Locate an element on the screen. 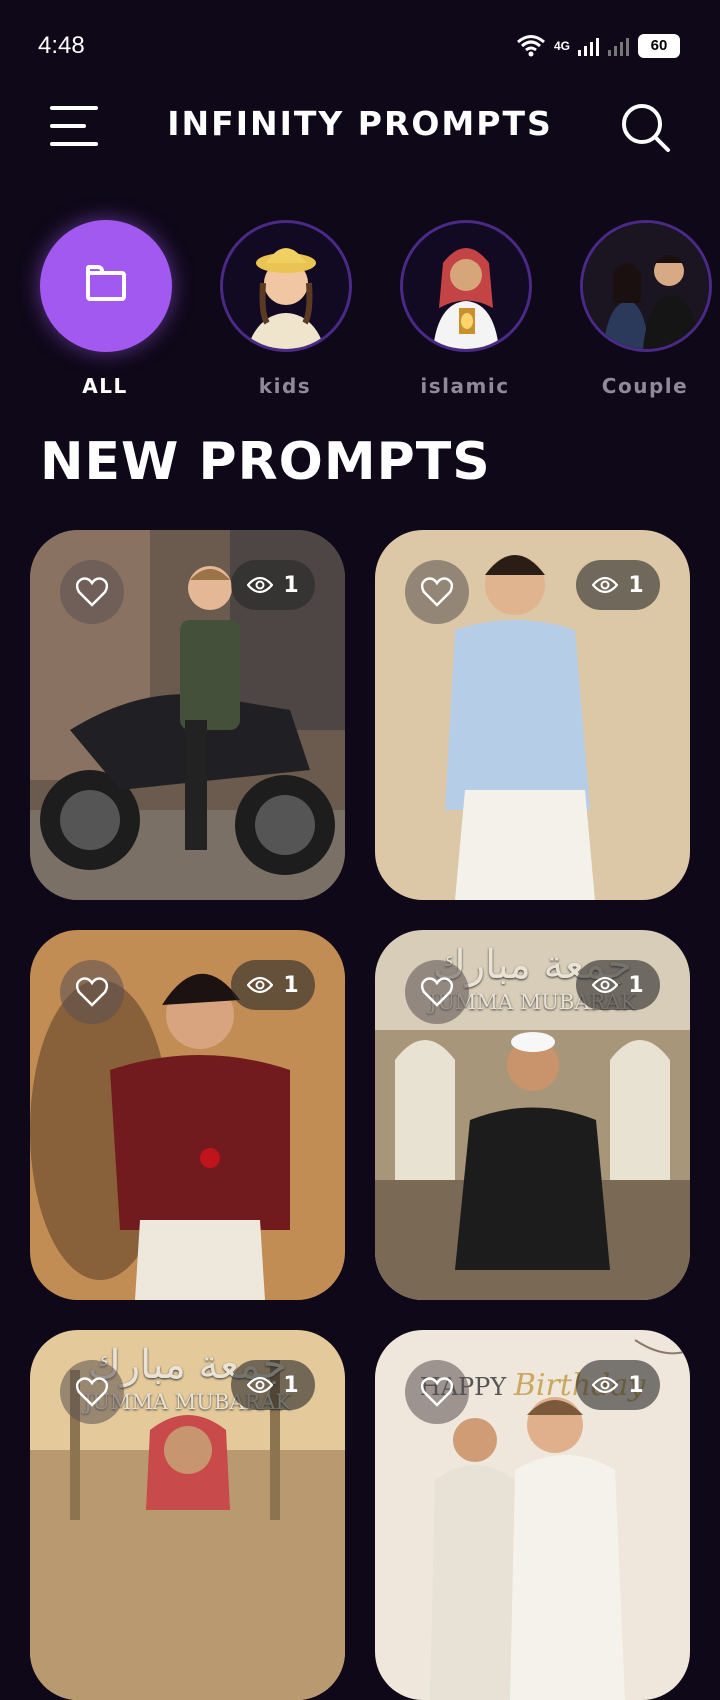 The height and width of the screenshot is (1700, 720). app-title: INFINITY PROMPTS is located at coordinates (360, 123).